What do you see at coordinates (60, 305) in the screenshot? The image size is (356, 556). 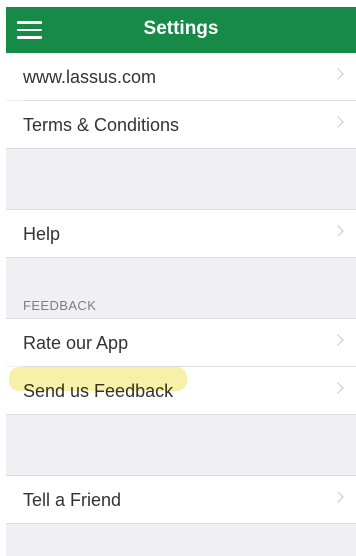 I see `section-header-feedback: FEEDBACK` at bounding box center [60, 305].